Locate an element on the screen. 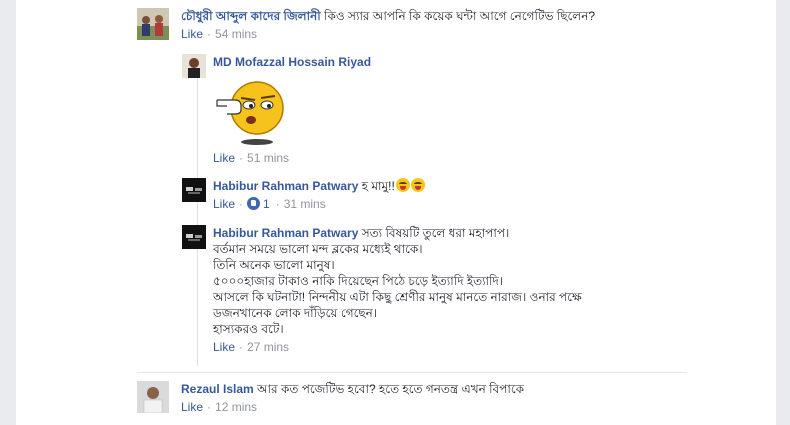 The width and height of the screenshot is (790, 425). comment-text: হ মামু!! is located at coordinates (378, 186).